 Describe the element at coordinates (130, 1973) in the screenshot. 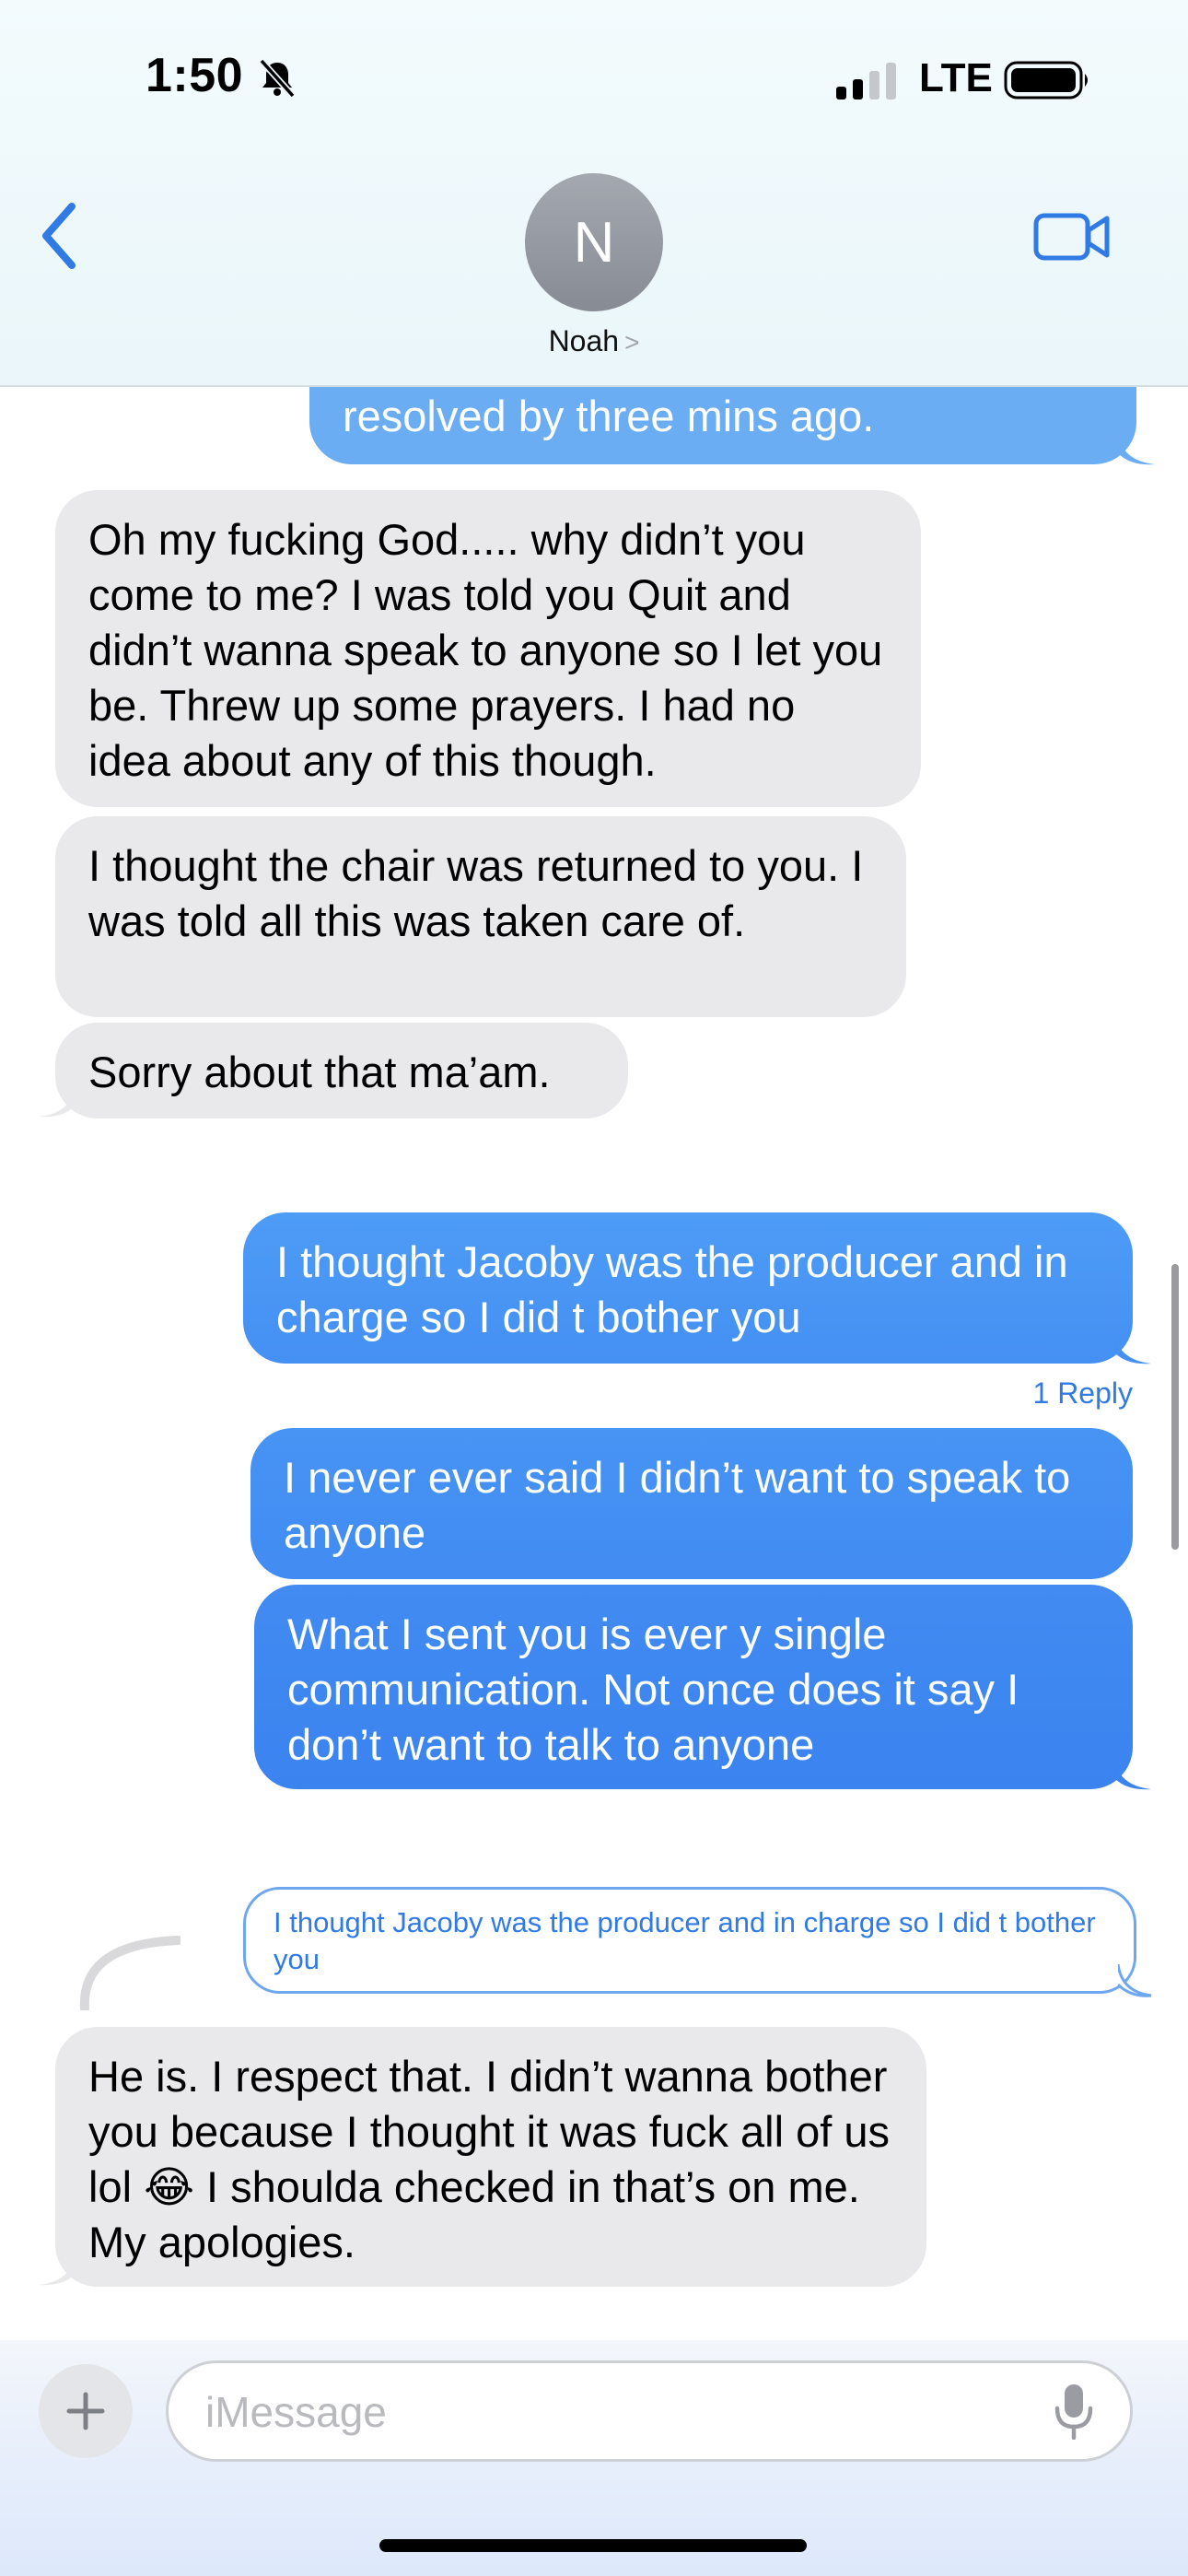

I see `reply-connector-line` at that location.